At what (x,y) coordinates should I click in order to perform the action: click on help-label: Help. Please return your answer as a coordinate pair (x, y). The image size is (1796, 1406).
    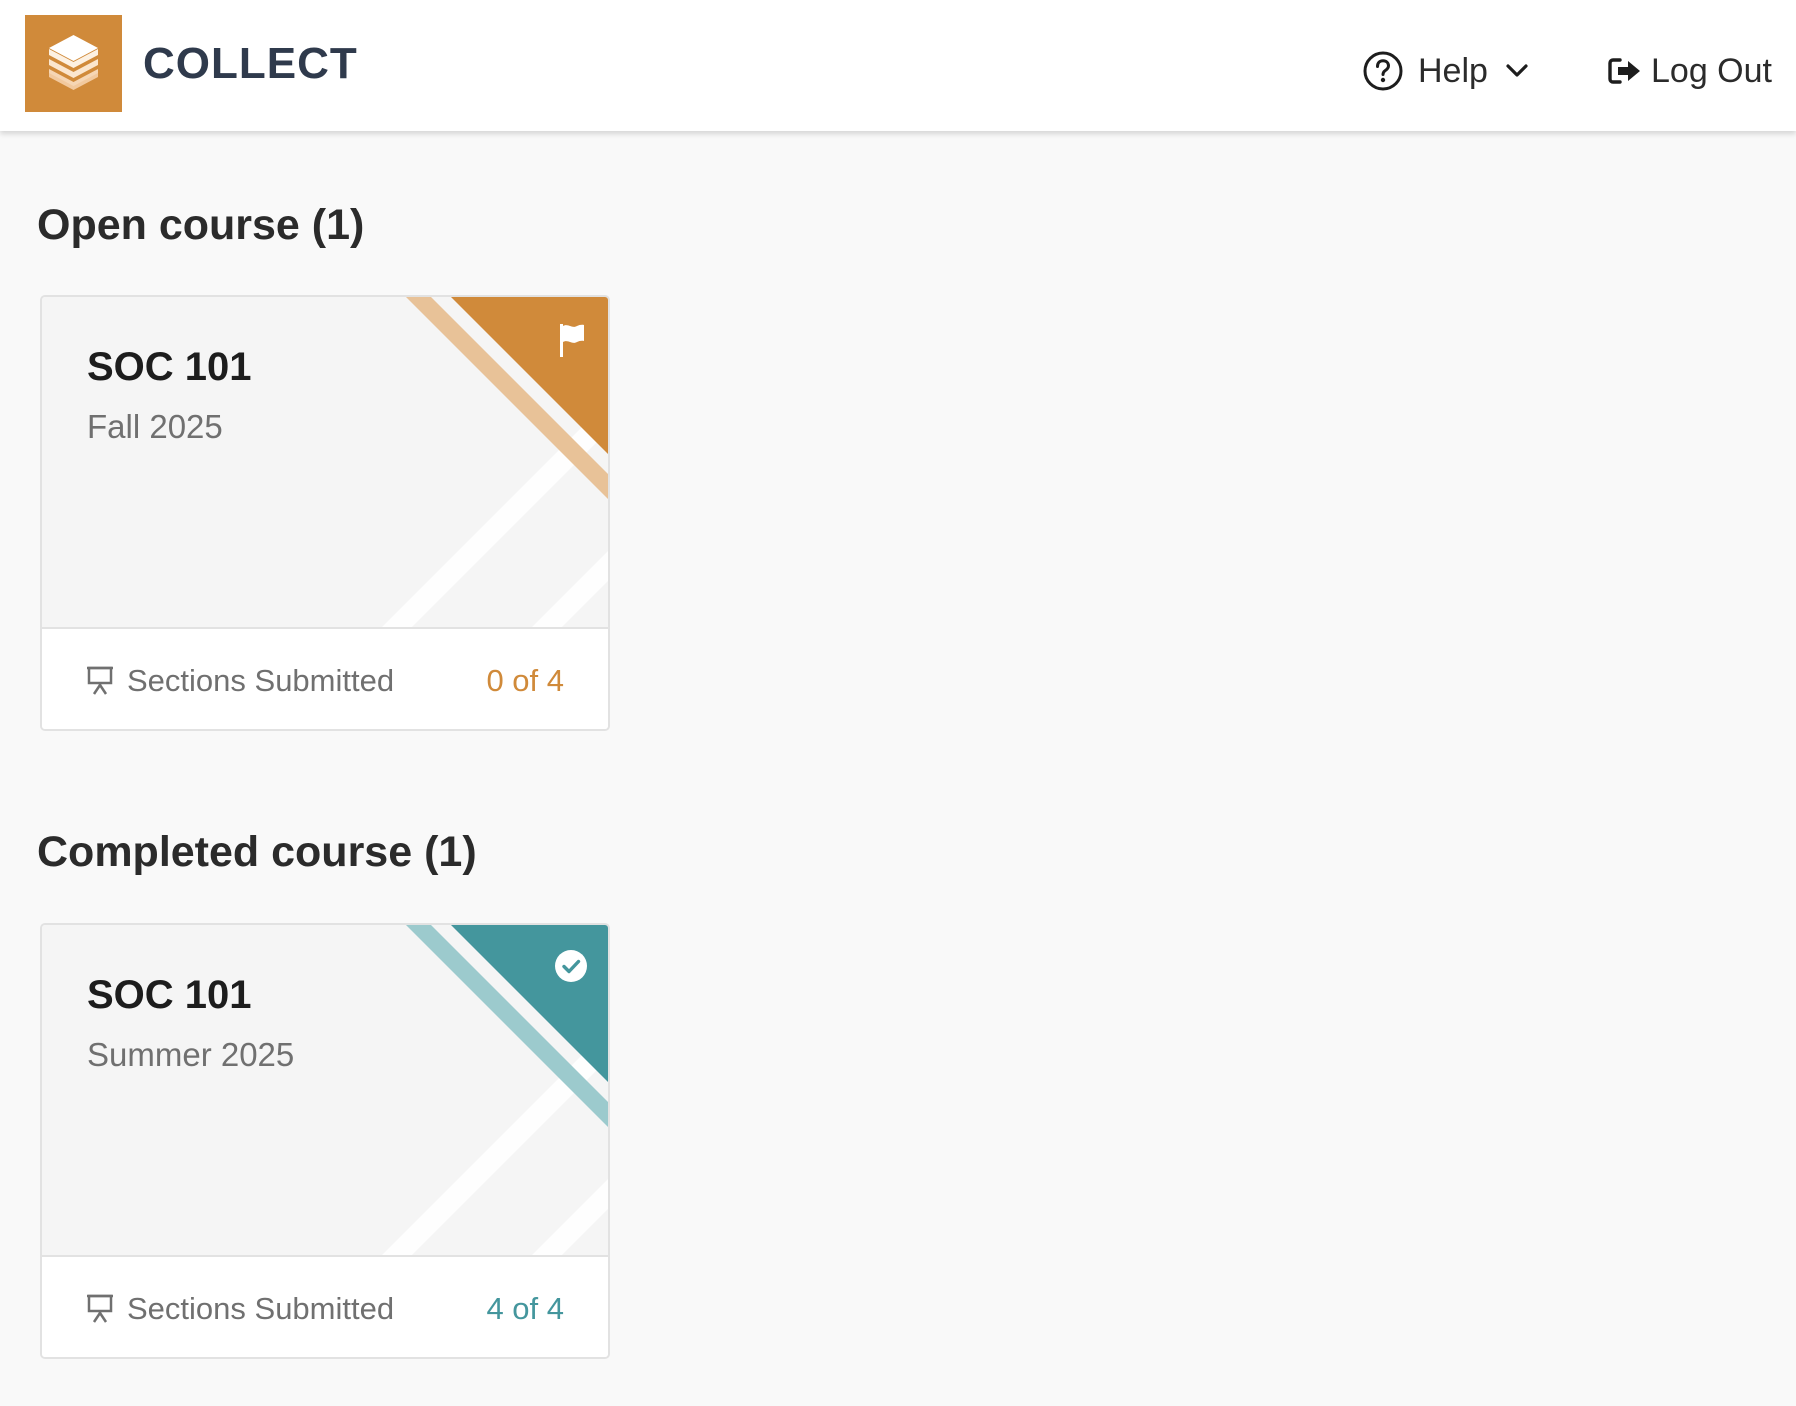
    Looking at the image, I should click on (1453, 70).